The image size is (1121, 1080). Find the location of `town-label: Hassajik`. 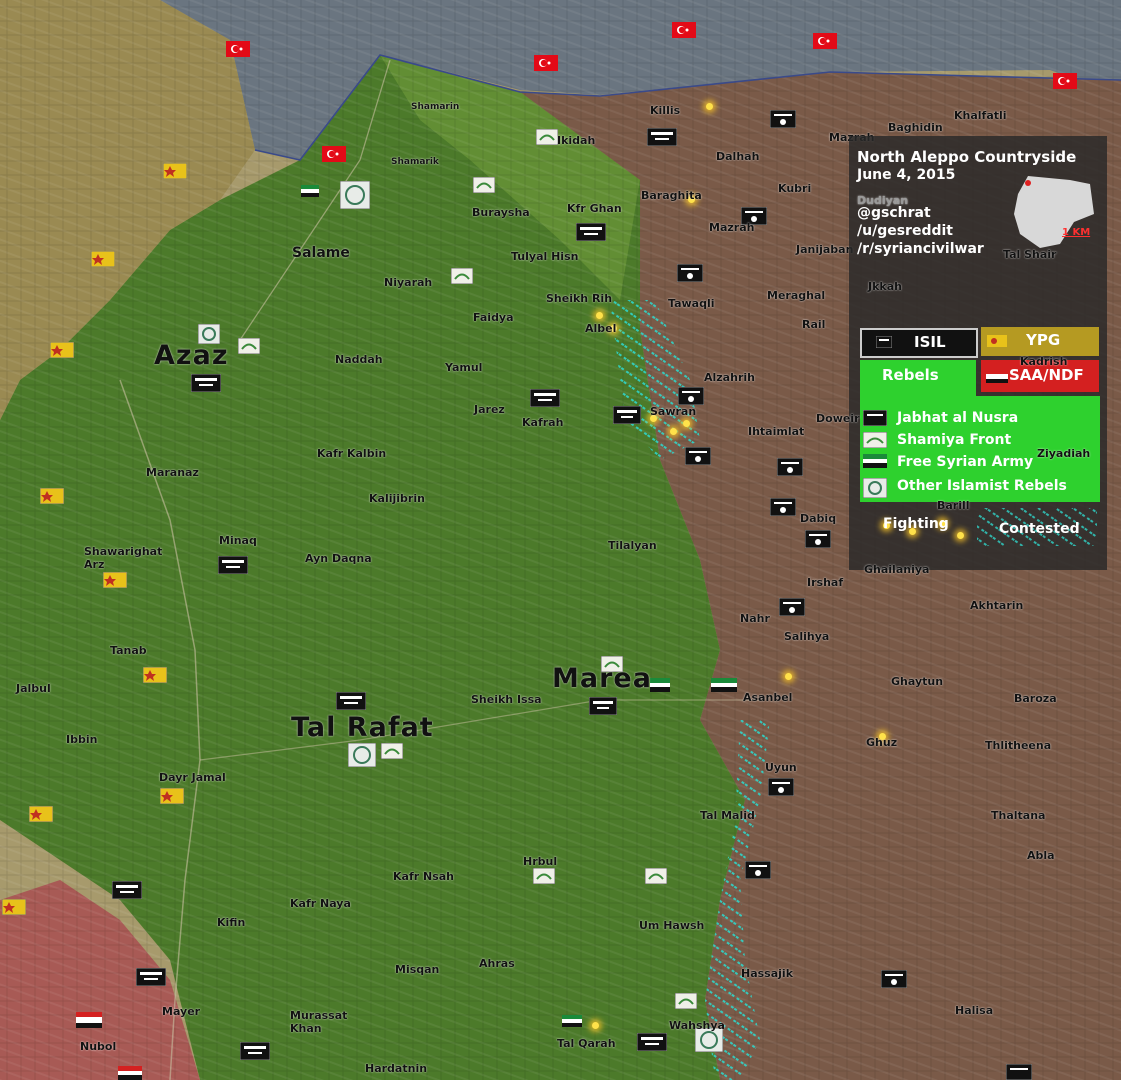

town-label: Hassajik is located at coordinates (767, 973).